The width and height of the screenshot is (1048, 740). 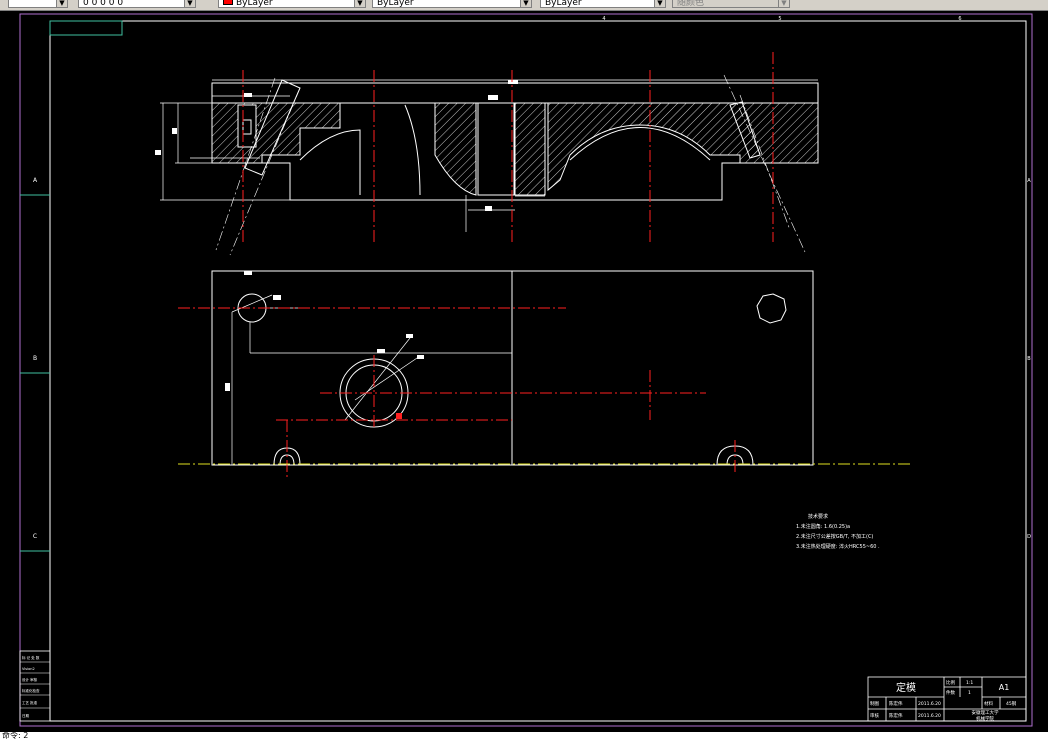 I want to click on title-dept: 机械学院, so click(x=985, y=718).